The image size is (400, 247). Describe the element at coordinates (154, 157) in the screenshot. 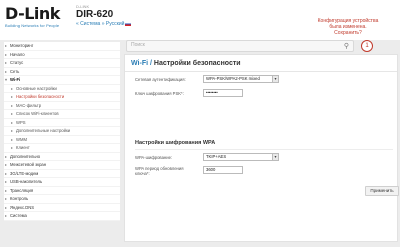

I see `cipher-label: WPA-шифрование:` at that location.